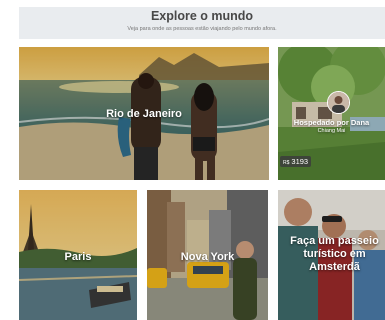  What do you see at coordinates (286, 163) in the screenshot?
I see `price-currency: R$` at bounding box center [286, 163].